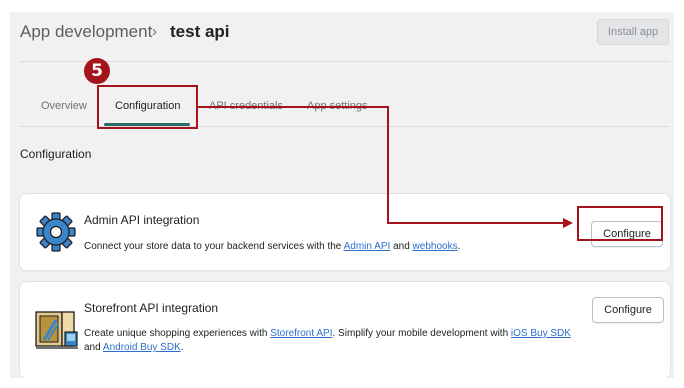 The width and height of the screenshot is (684, 388). Describe the element at coordinates (301, 333) in the screenshot. I see `storefront-api-link: Storefront API` at that location.